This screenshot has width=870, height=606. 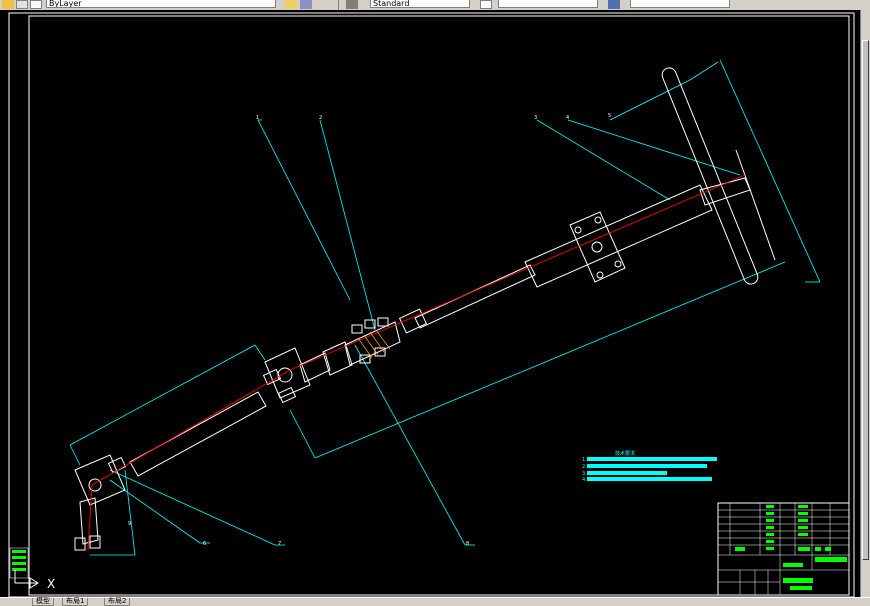 I want to click on multileader-combo, so click(x=680, y=4).